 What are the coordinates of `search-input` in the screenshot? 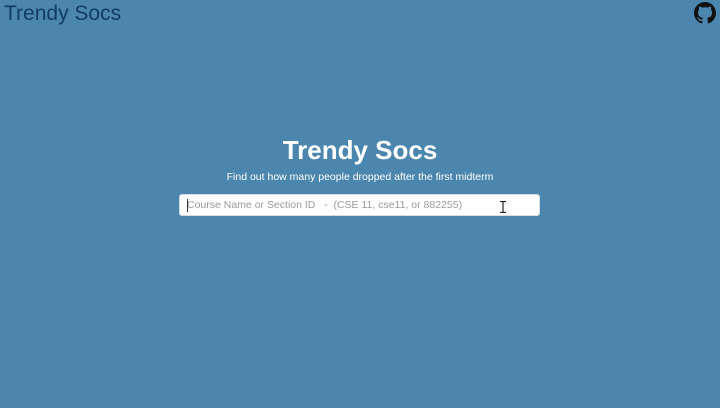 It's located at (359, 205).